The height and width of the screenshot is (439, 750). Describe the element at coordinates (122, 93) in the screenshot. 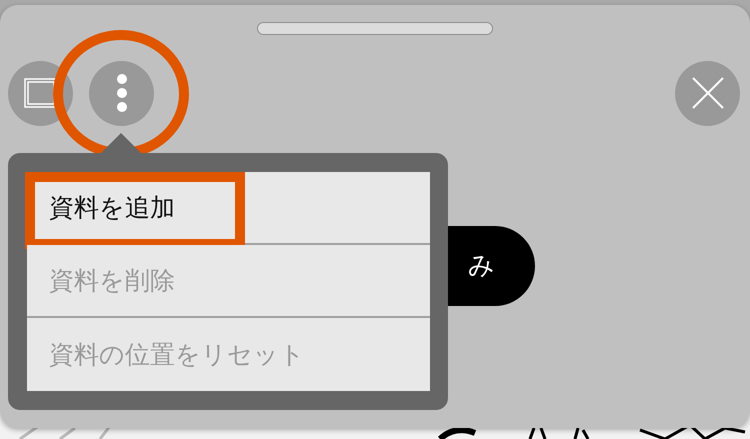

I see `more-icon` at that location.